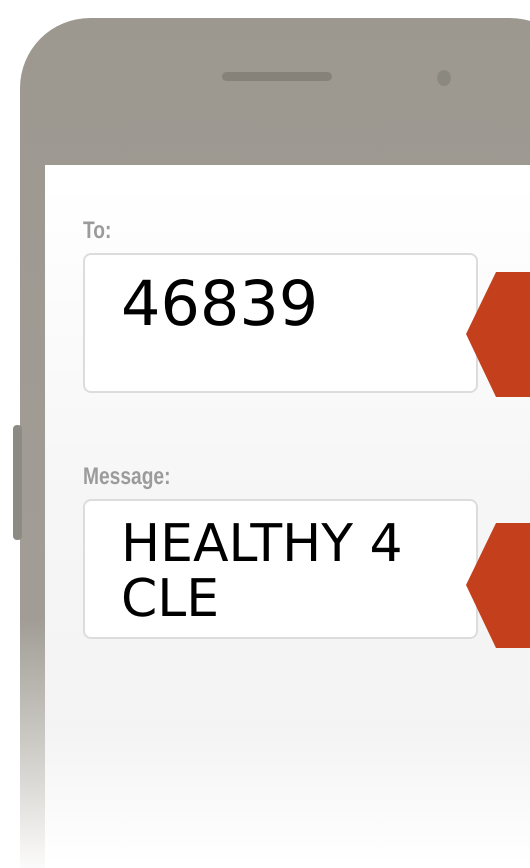 This screenshot has width=530, height=868. What do you see at coordinates (127, 477) in the screenshot?
I see `field-label: Message:` at bounding box center [127, 477].